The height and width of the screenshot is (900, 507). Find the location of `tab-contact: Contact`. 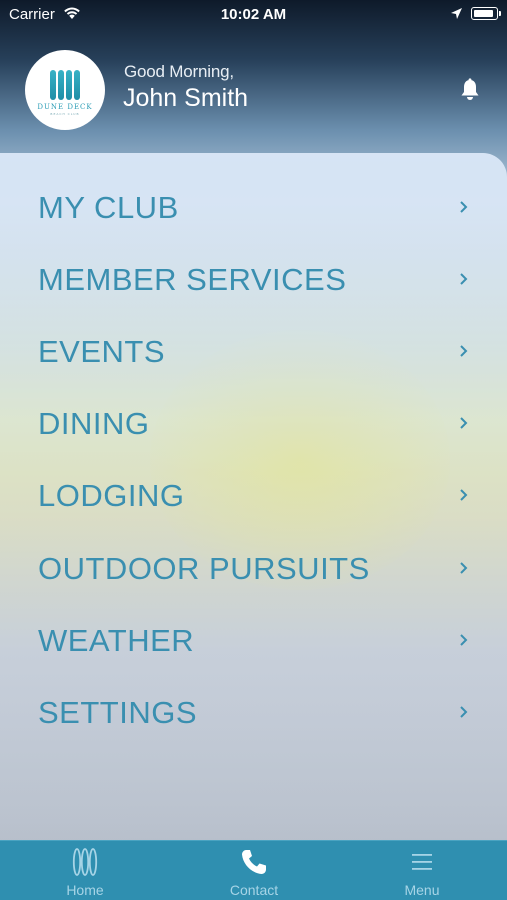

tab-contact: Contact is located at coordinates (254, 870).